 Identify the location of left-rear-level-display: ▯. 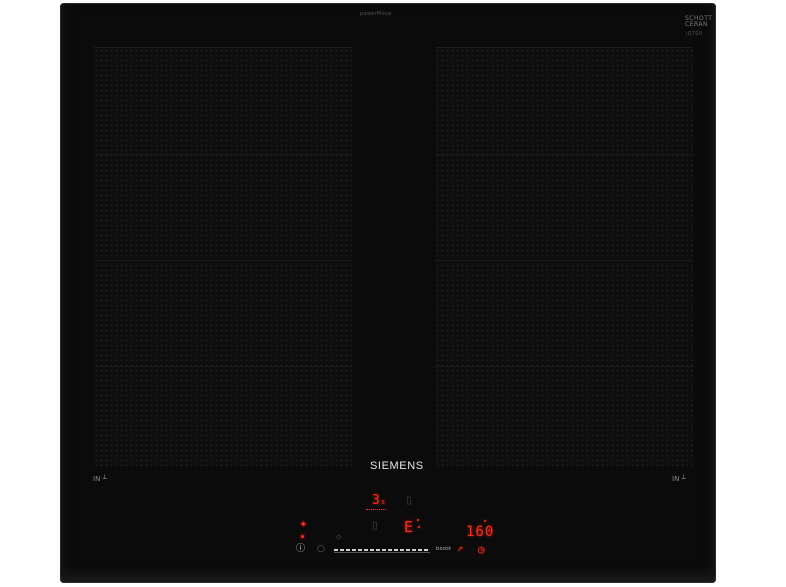
(409, 500).